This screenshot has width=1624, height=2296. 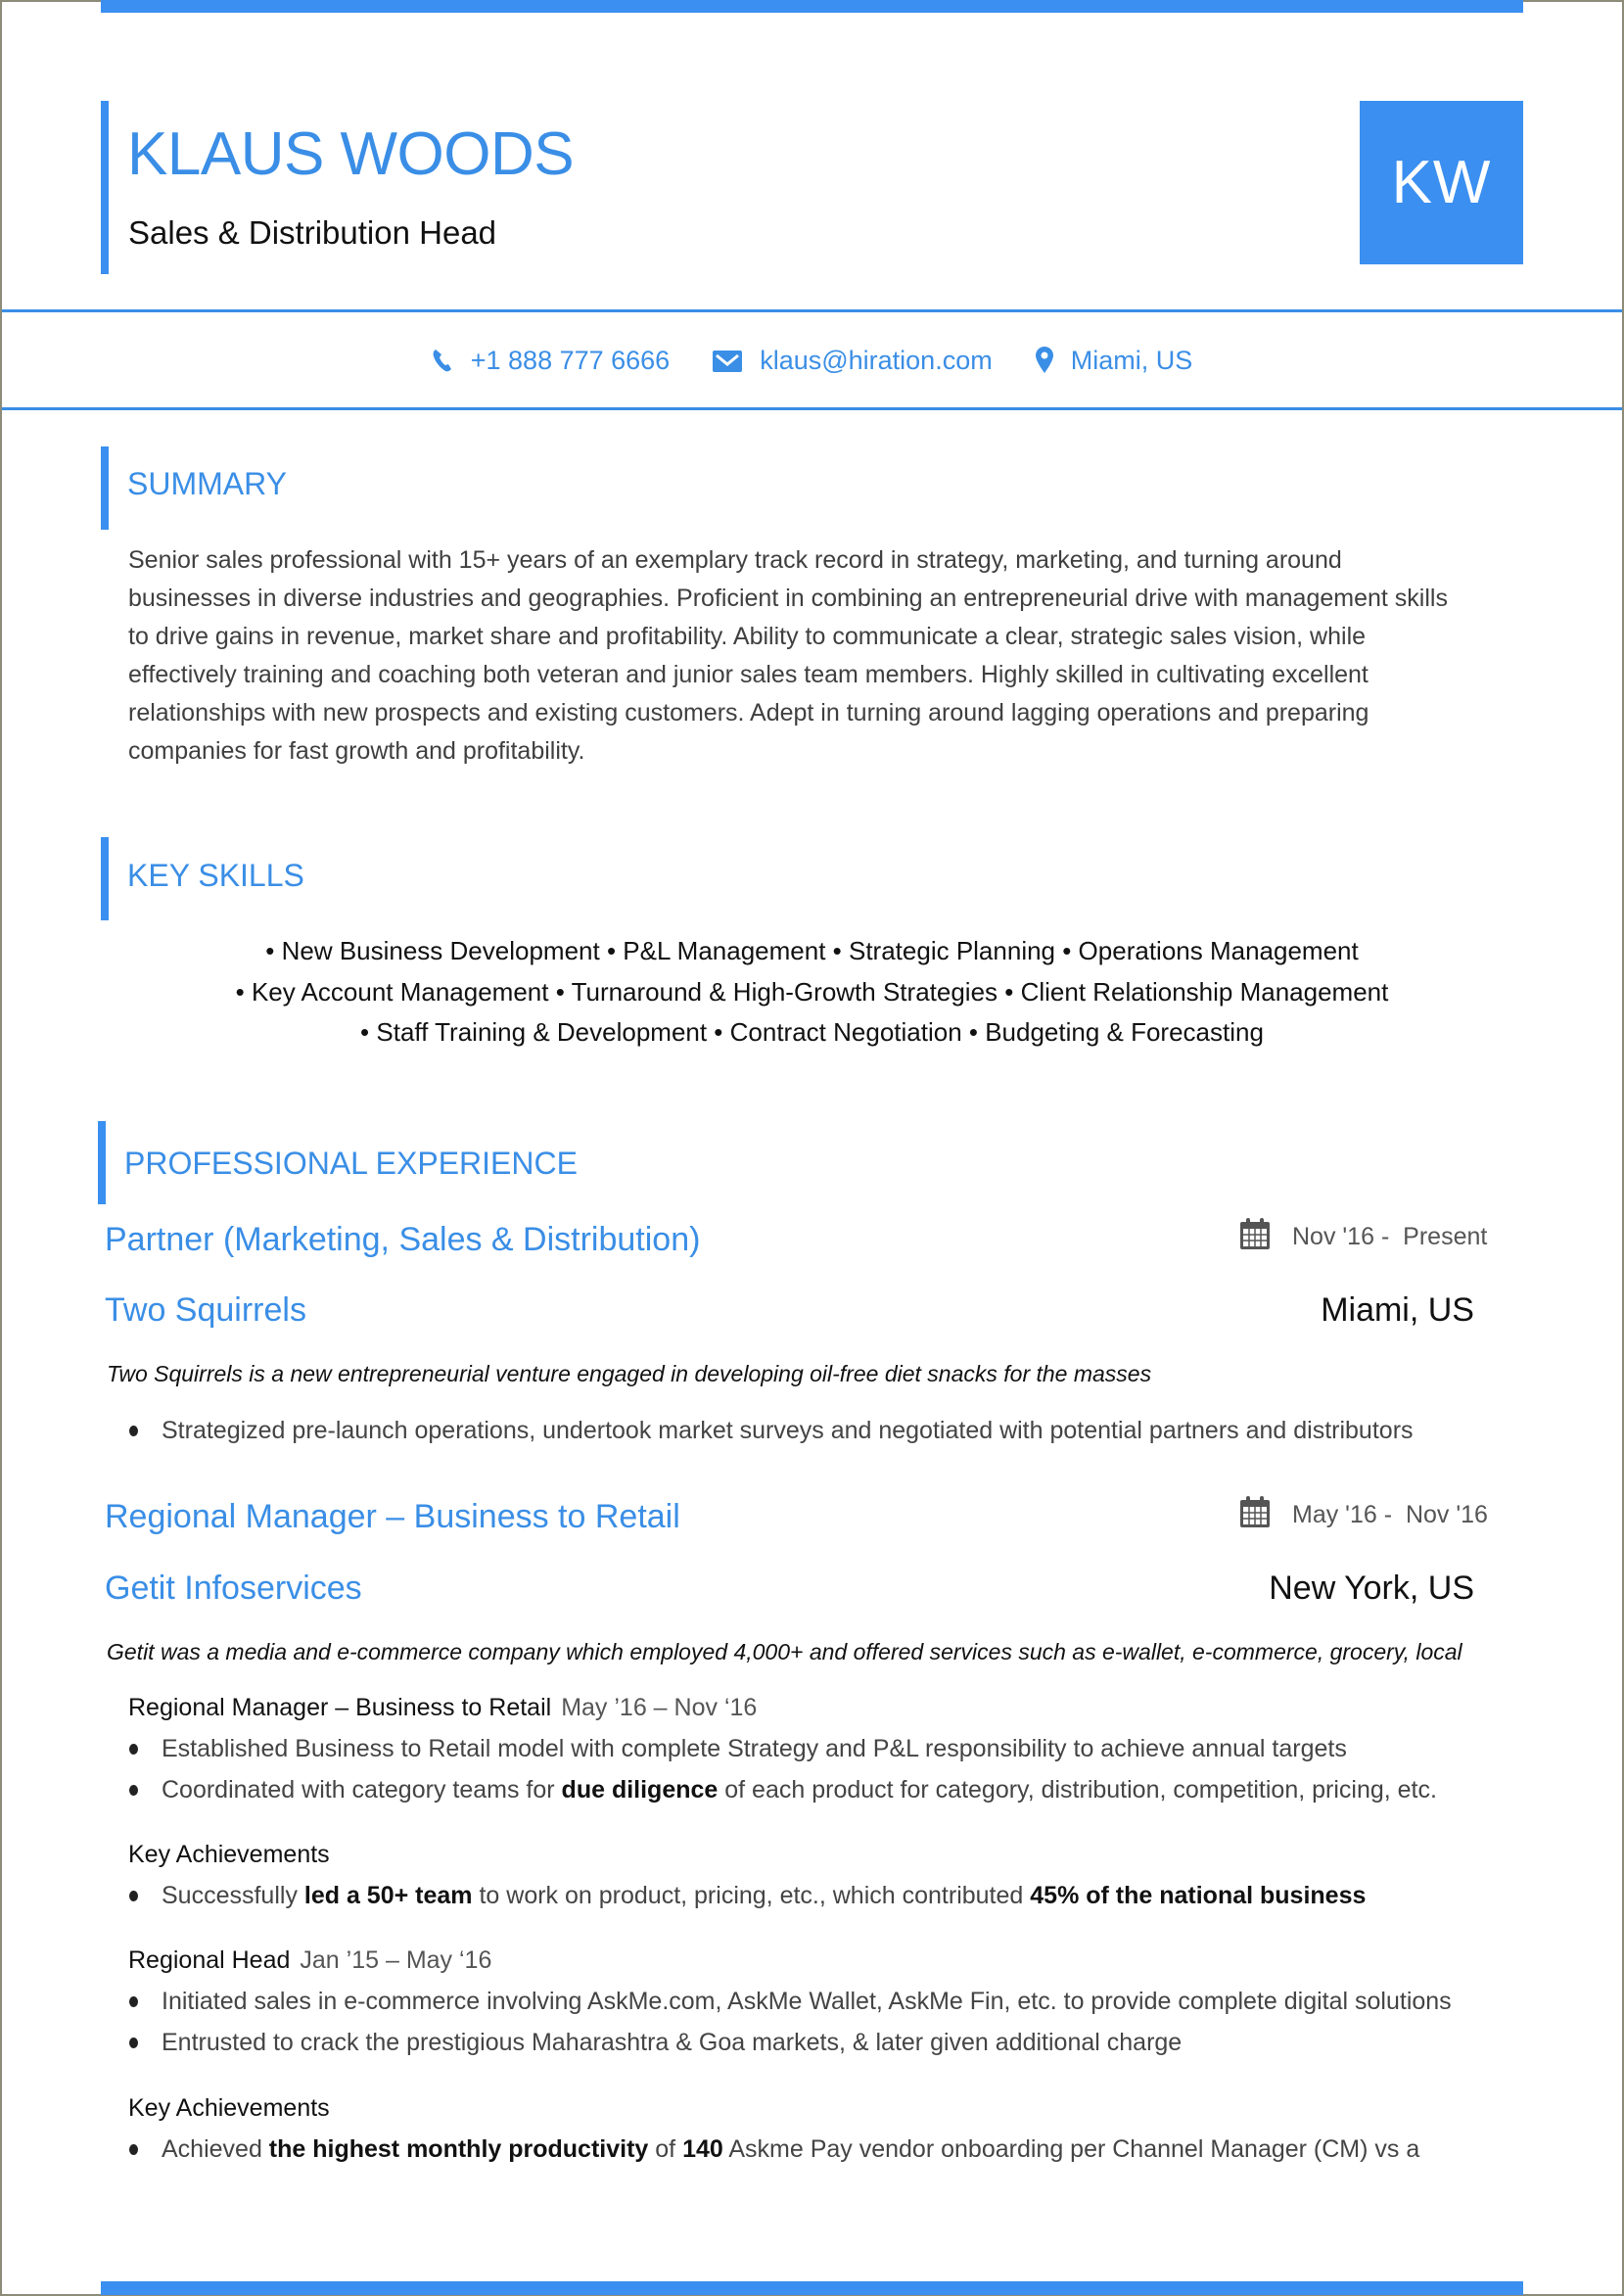 I want to click on contact-location: Miami, US, so click(x=1114, y=360).